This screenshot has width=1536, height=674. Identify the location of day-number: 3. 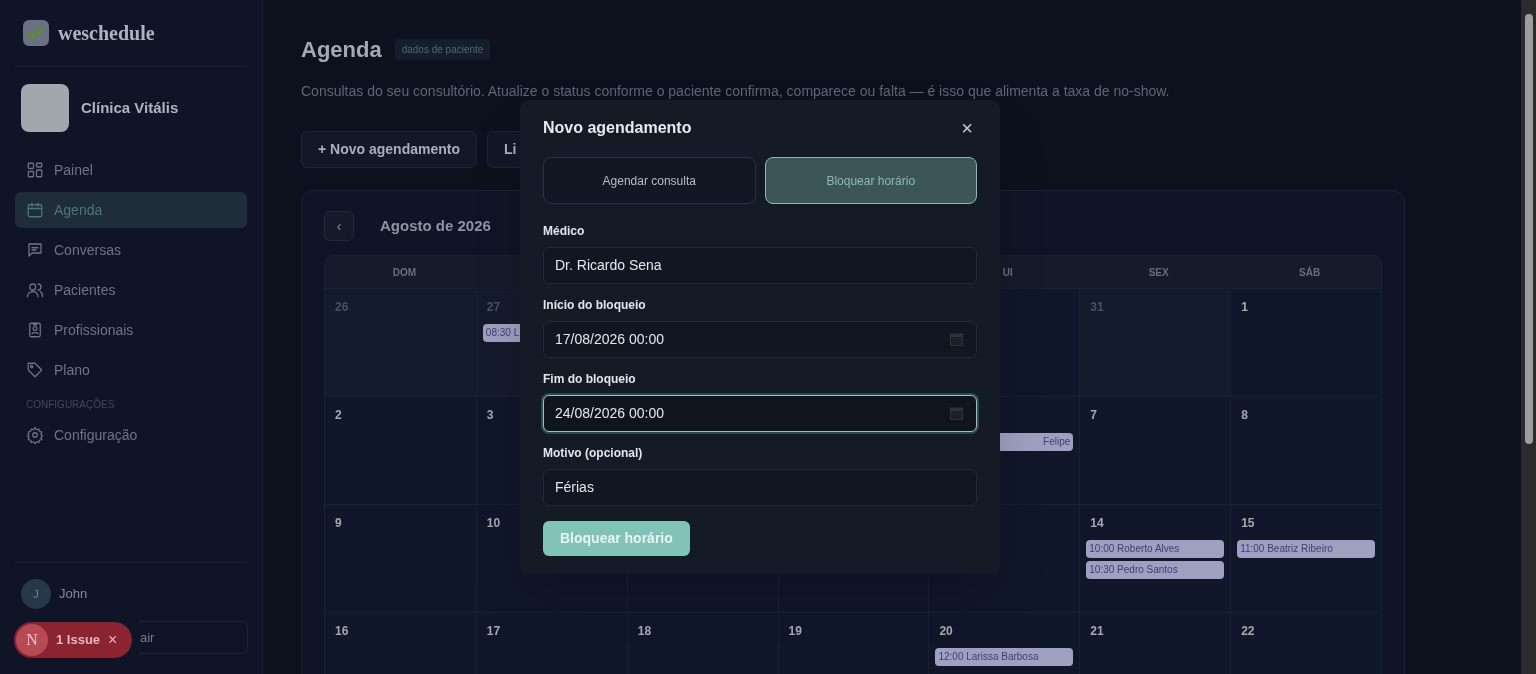
(490, 415).